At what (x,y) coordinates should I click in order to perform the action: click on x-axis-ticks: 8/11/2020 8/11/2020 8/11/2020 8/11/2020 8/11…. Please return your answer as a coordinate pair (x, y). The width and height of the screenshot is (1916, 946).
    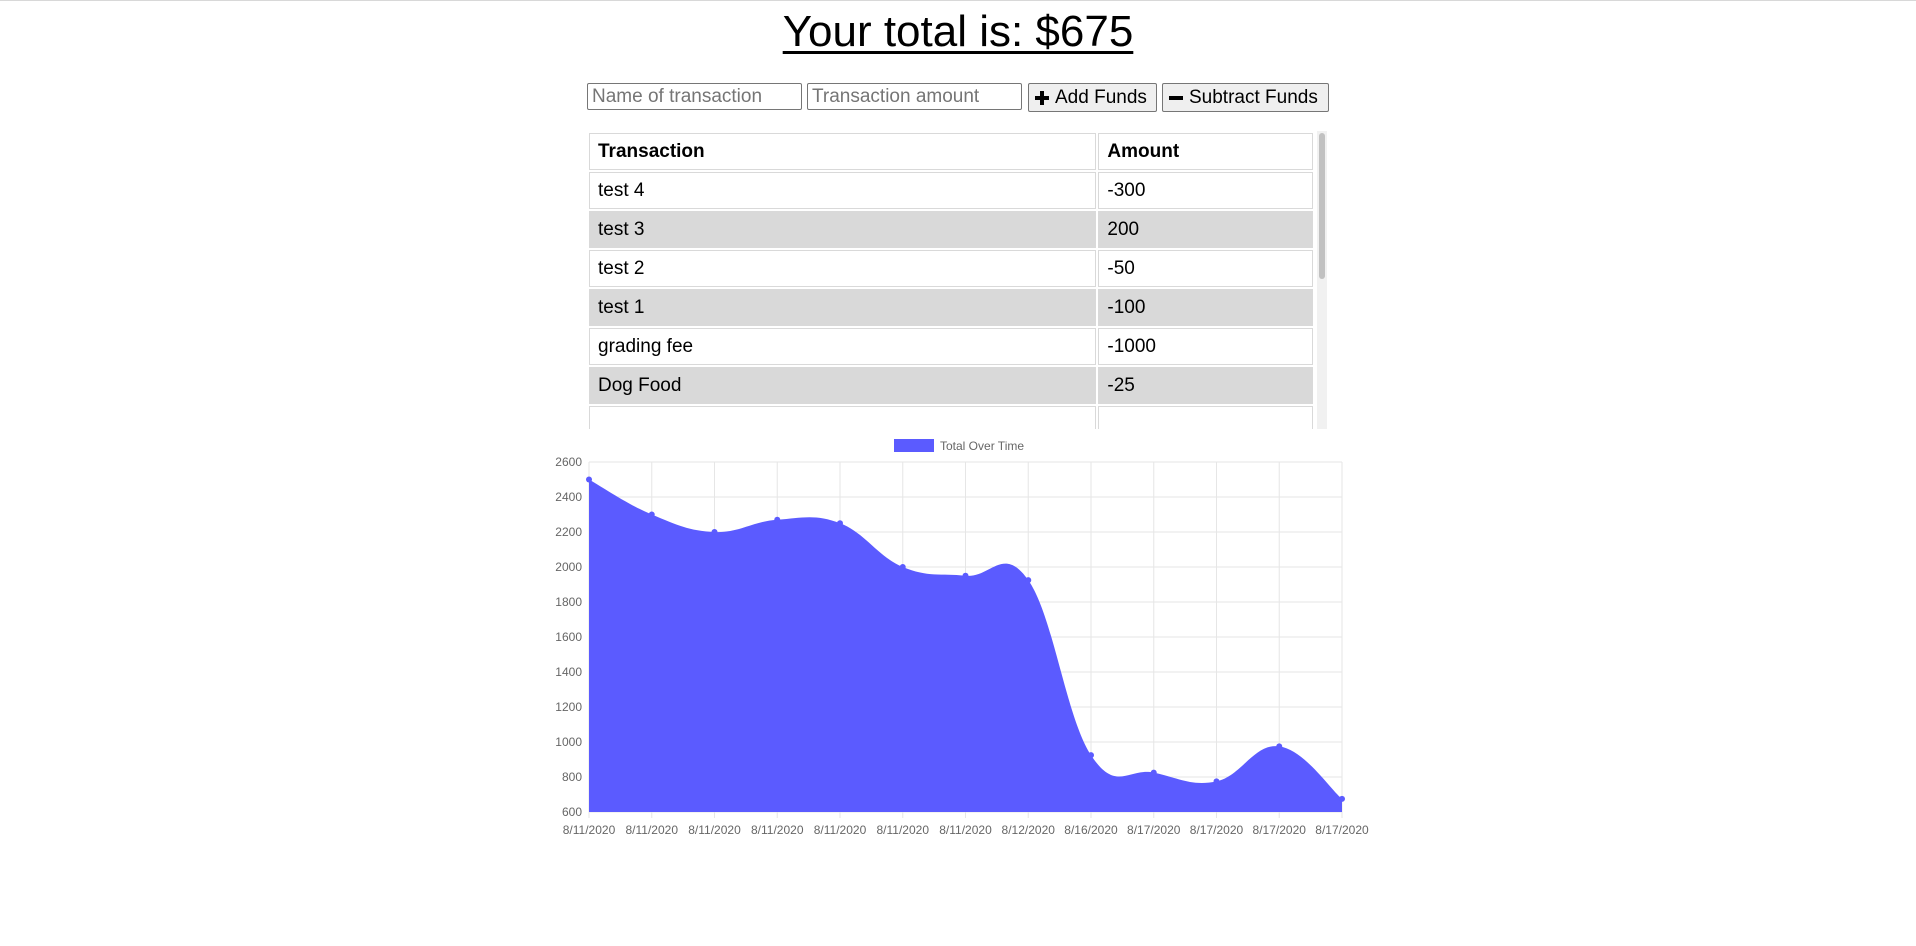
    Looking at the image, I should click on (966, 830).